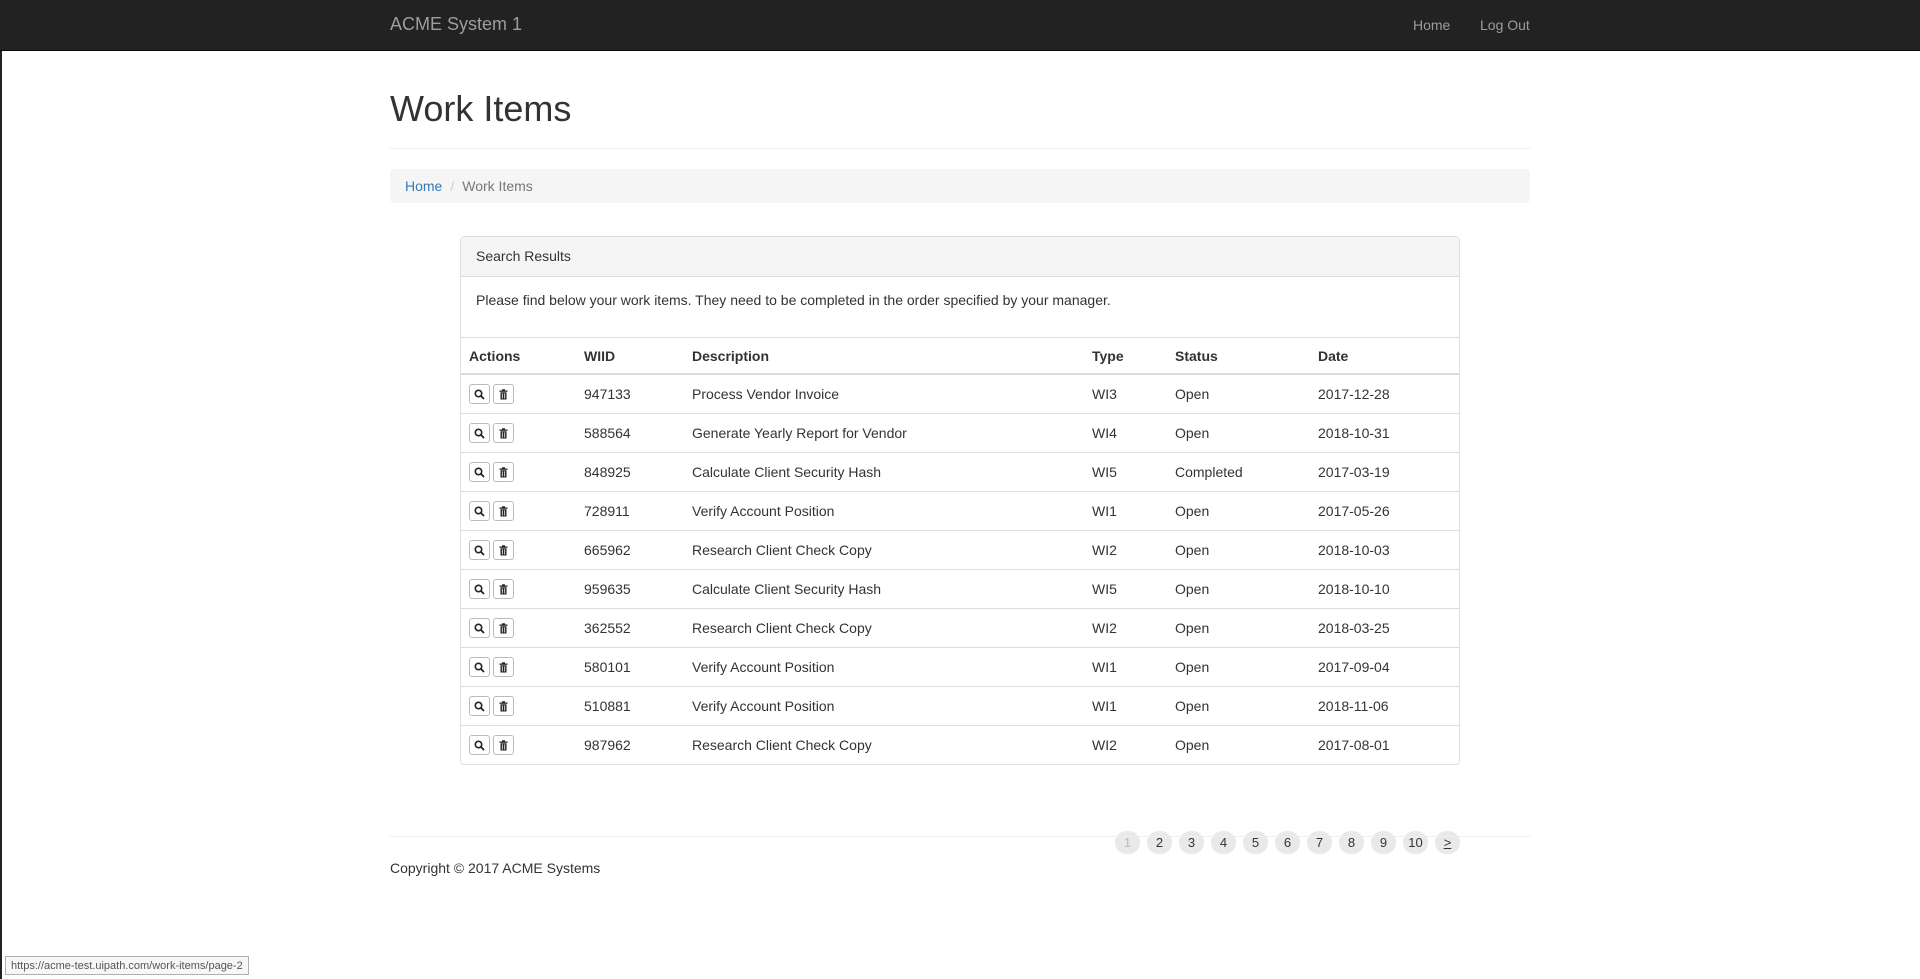  Describe the element at coordinates (766, 393) in the screenshot. I see `description-cell: Process Vendor Invoice` at that location.